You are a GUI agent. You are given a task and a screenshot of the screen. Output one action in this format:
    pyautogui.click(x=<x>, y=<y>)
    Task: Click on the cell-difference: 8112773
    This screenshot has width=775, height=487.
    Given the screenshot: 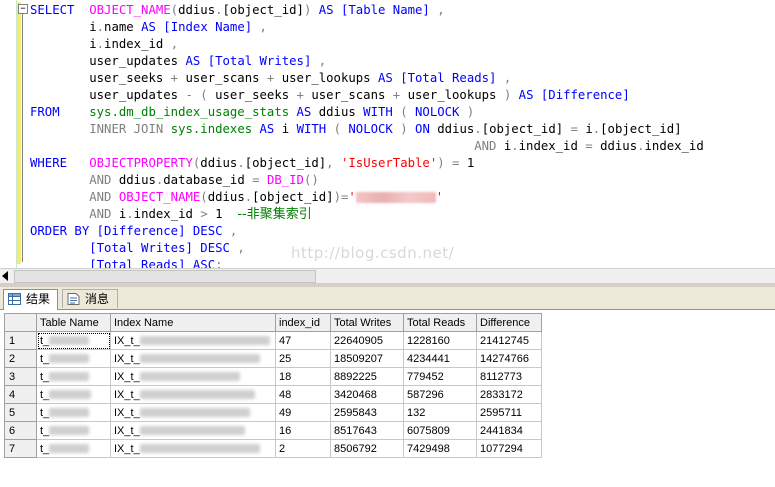 What is the action you would take?
    pyautogui.click(x=509, y=376)
    